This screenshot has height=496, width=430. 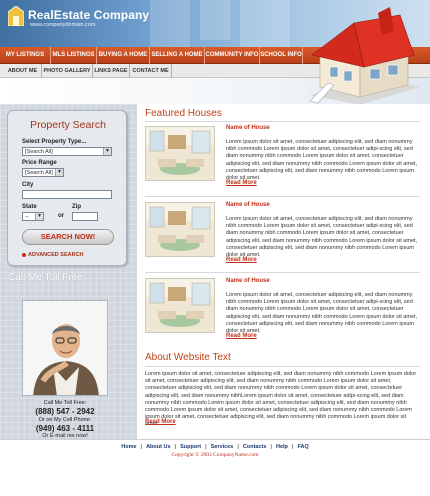 What do you see at coordinates (61, 216) in the screenshot?
I see `or-label: or` at bounding box center [61, 216].